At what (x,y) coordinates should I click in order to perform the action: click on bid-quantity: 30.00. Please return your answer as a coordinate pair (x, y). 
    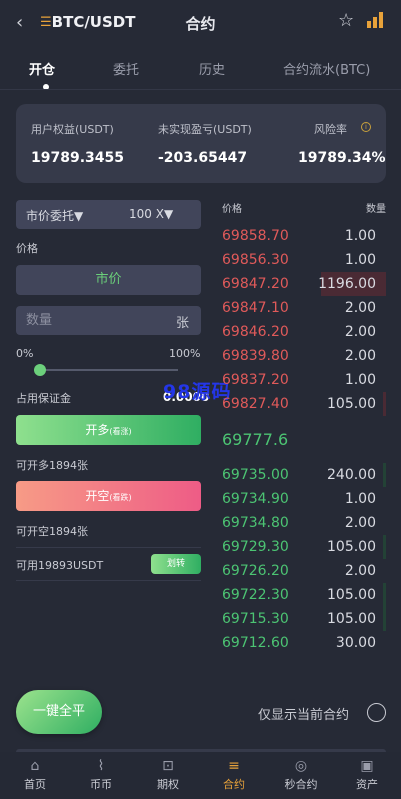
    Looking at the image, I should click on (355, 643).